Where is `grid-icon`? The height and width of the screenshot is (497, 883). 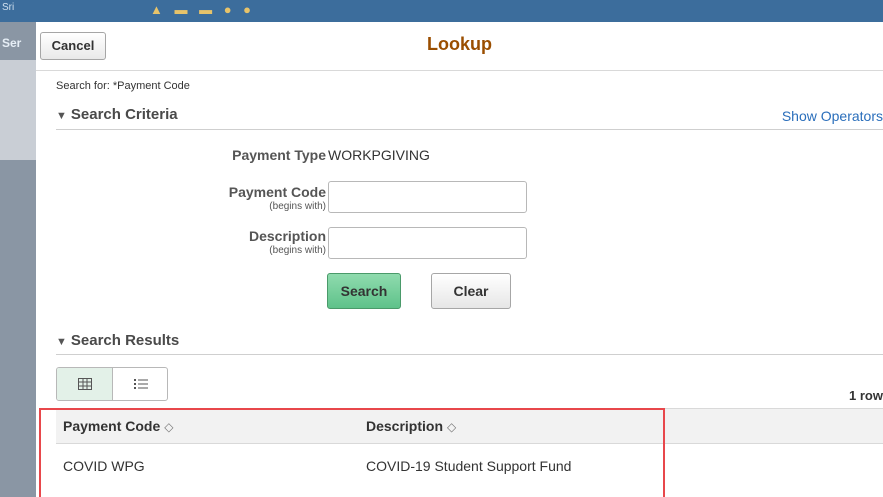 grid-icon is located at coordinates (84, 384).